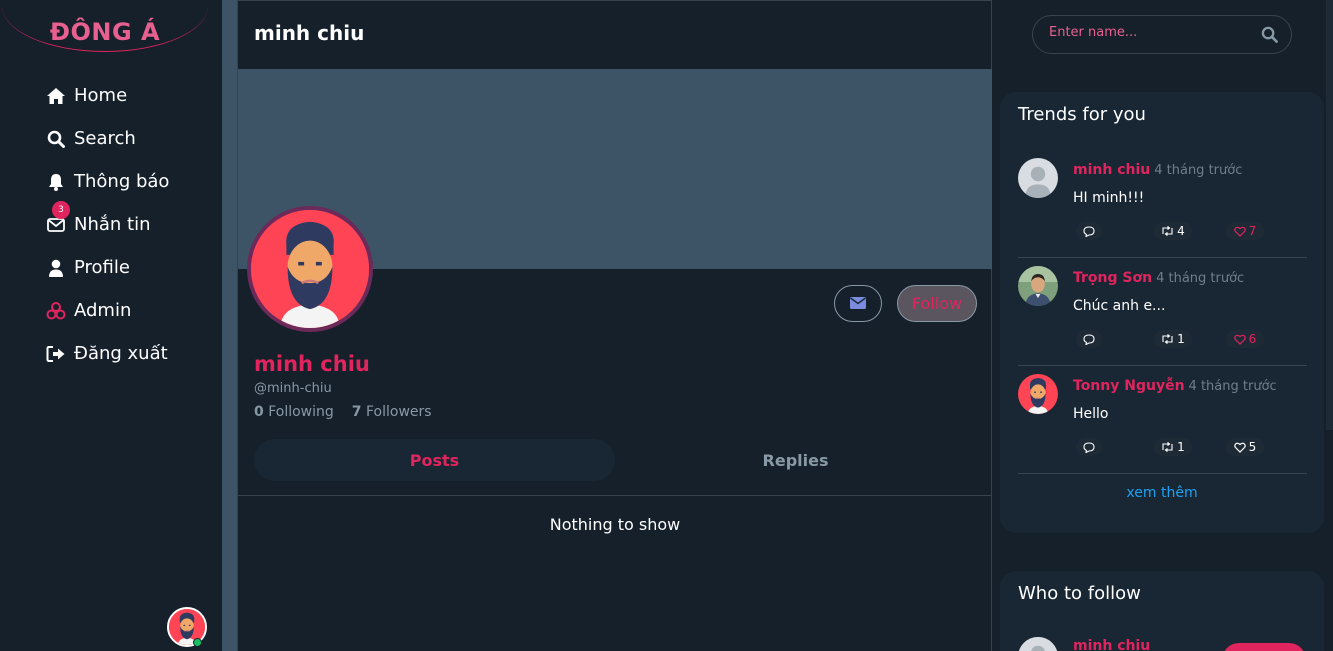 Image resolution: width=1333 pixels, height=651 pixels. I want to click on trend-item: Trọng Sơn 4 tháng trước Chúc anh e... 1 6, so click(1162, 312).